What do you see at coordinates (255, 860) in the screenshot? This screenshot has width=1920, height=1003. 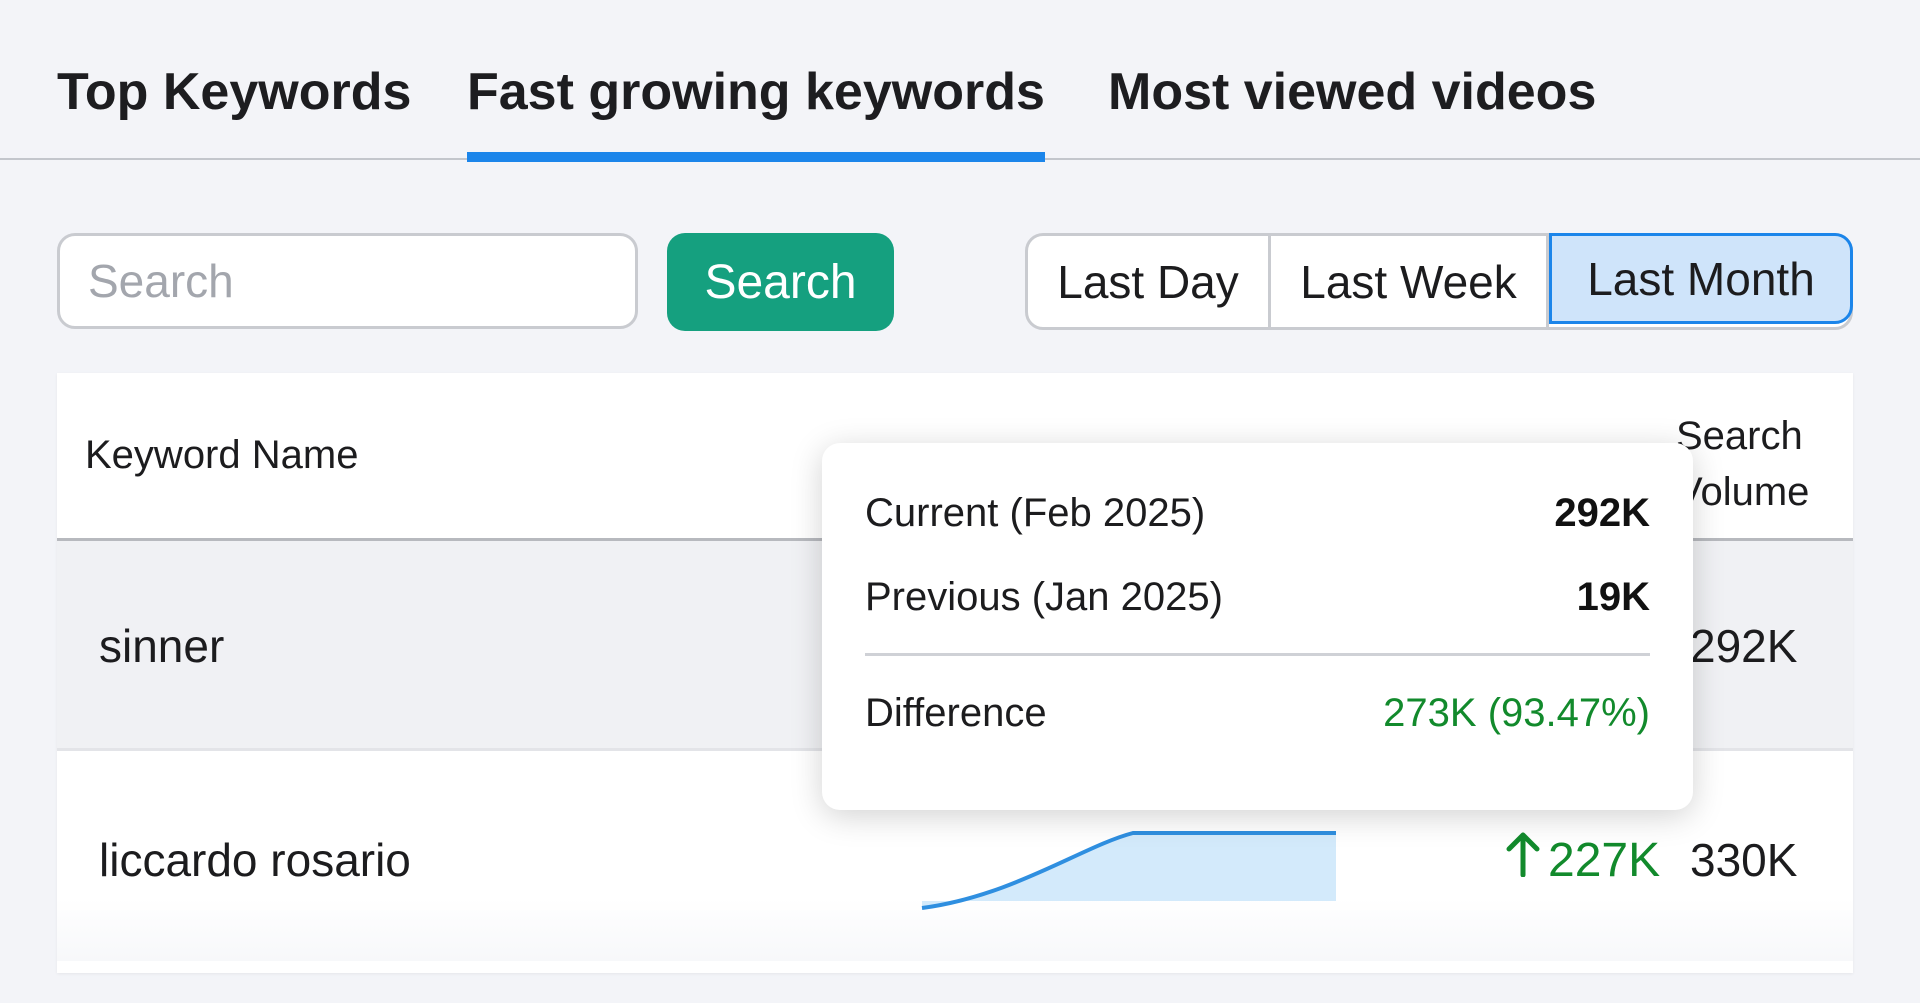 I see `keyword-cell: liccardo rosario` at bounding box center [255, 860].